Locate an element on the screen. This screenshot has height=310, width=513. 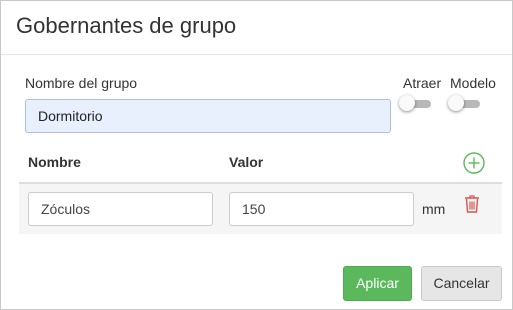
group-name-label: Nombre del grupo is located at coordinates (81, 83).